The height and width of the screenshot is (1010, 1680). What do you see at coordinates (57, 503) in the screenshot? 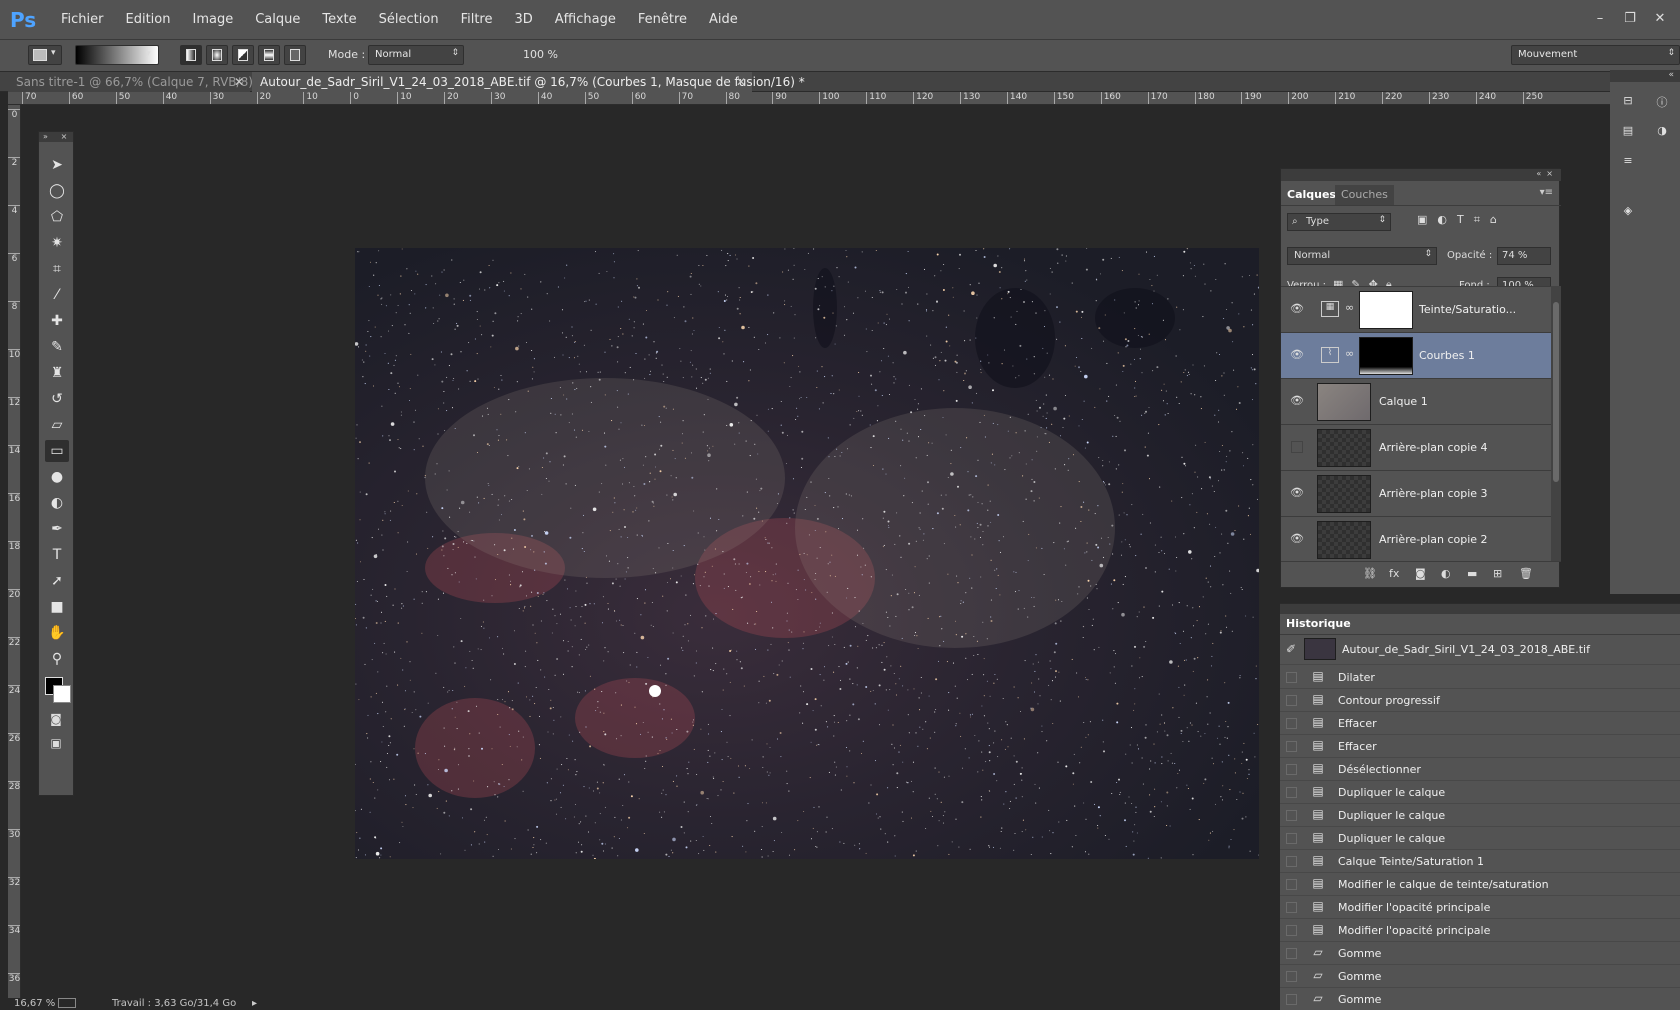
I see `dodge-tool-icon: ◐` at bounding box center [57, 503].